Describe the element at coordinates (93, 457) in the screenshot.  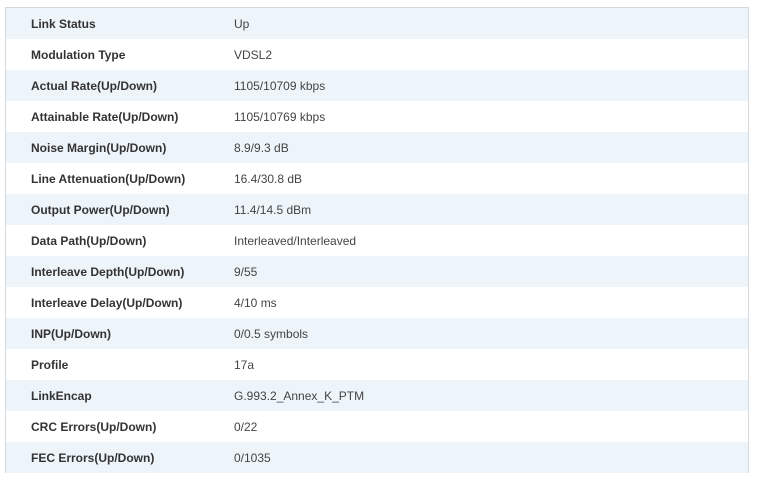
I see `fec-errors-label: FEC Errors(Up/Down)` at that location.